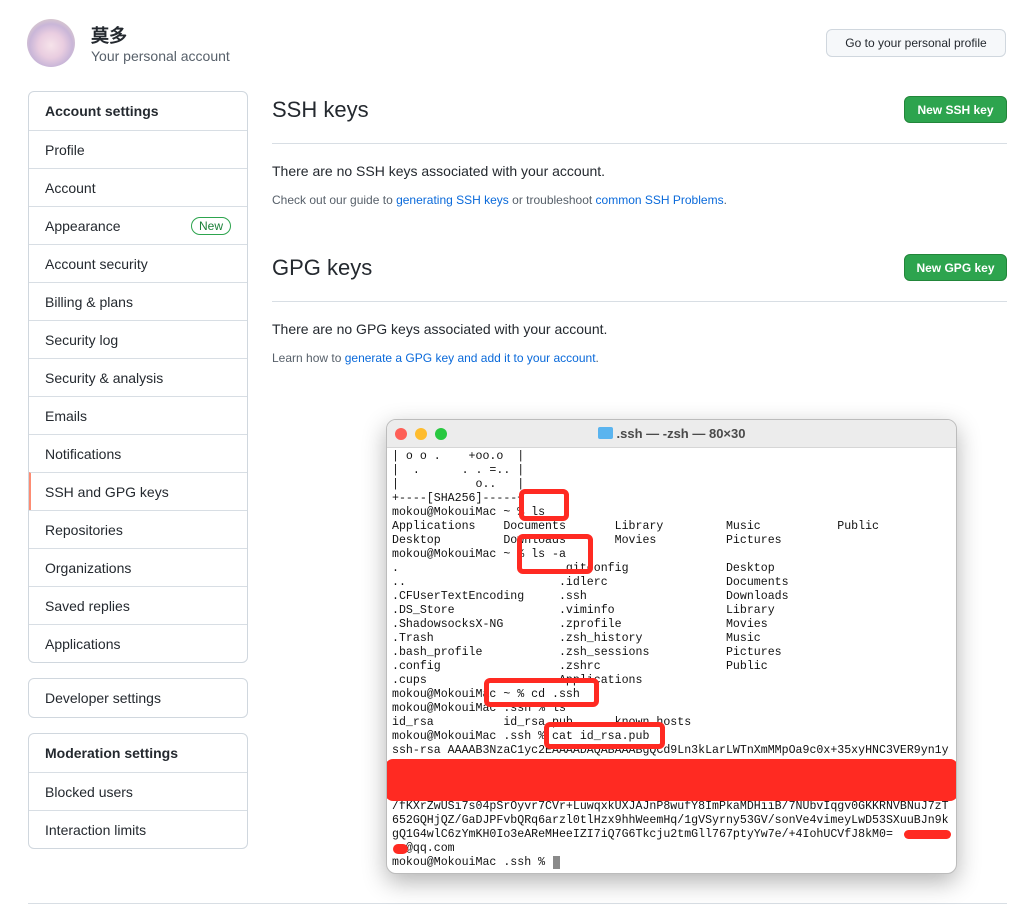 This screenshot has width=1033, height=905. What do you see at coordinates (458, 456) in the screenshot?
I see `terminal-line: | o o . +oo.o |` at bounding box center [458, 456].